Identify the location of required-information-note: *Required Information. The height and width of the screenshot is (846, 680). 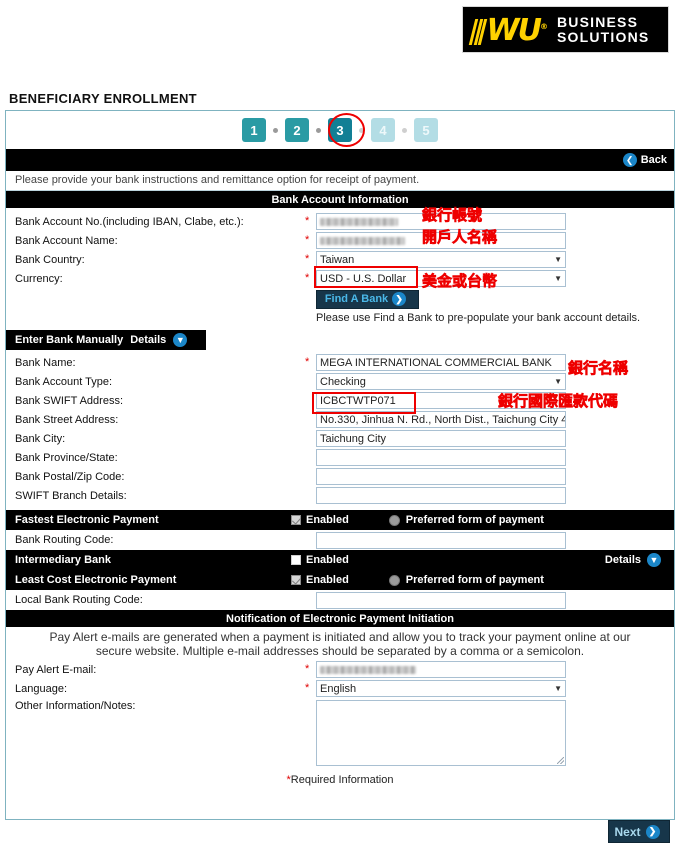
(340, 780).